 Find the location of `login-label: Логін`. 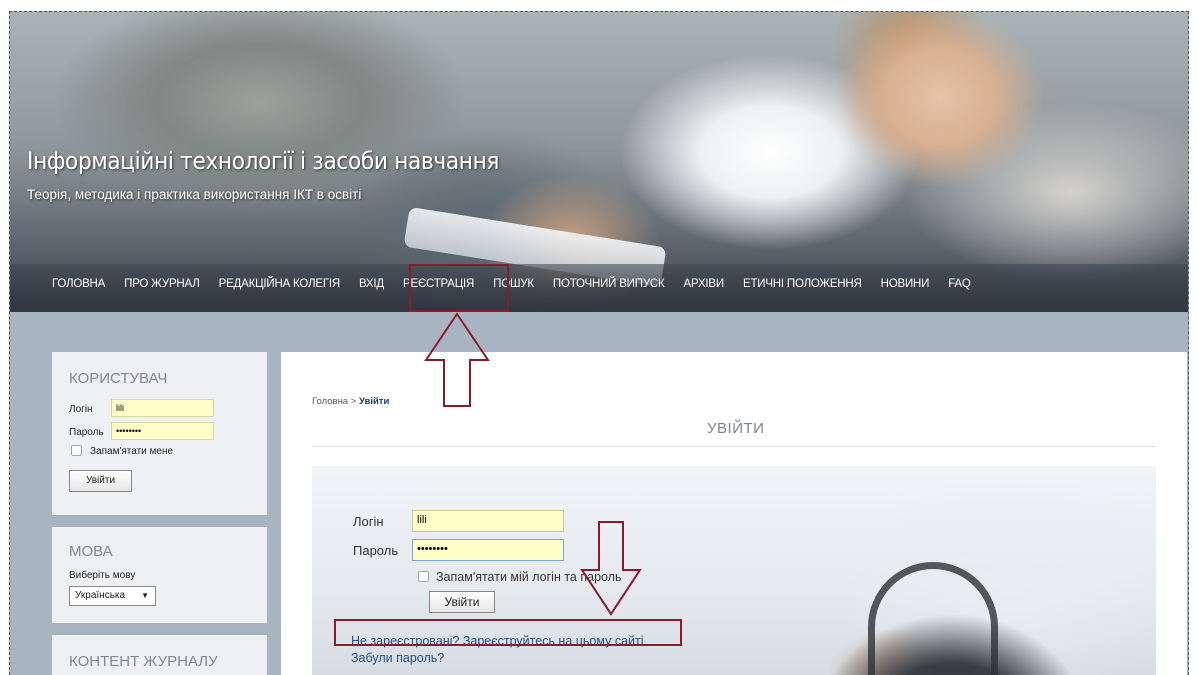

login-label: Логін is located at coordinates (368, 521).